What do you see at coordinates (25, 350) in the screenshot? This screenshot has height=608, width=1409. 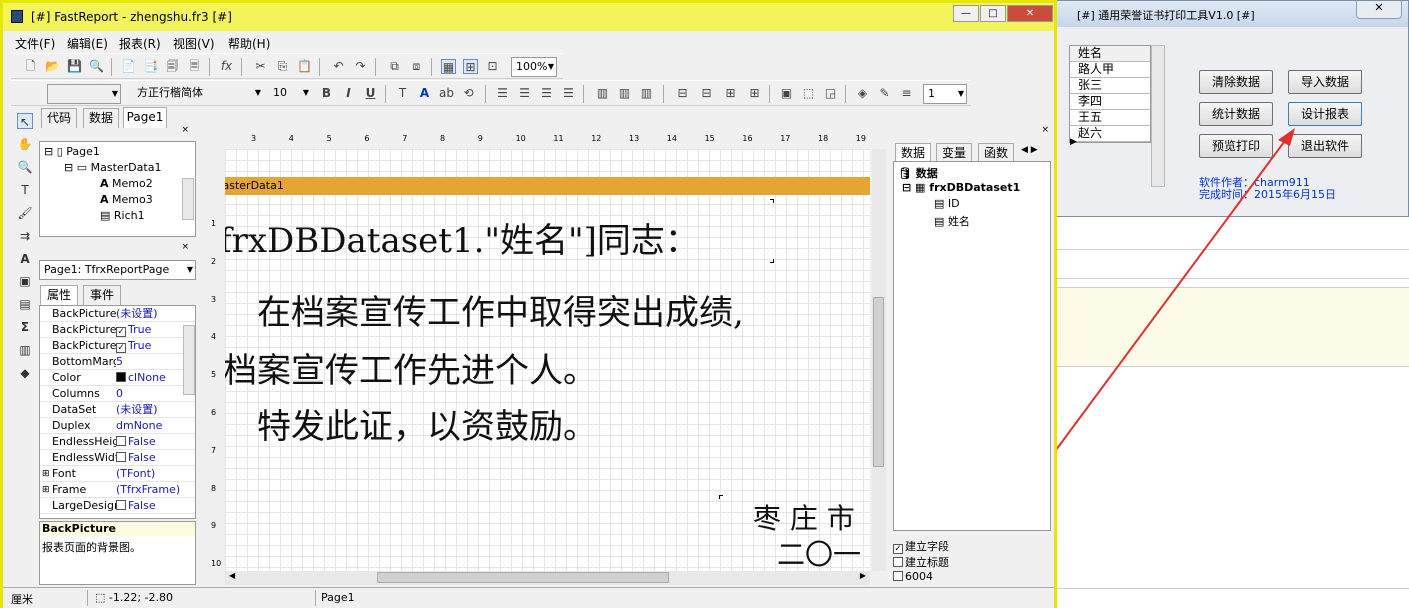 I see `richtext-tool-icon: ▥` at bounding box center [25, 350].